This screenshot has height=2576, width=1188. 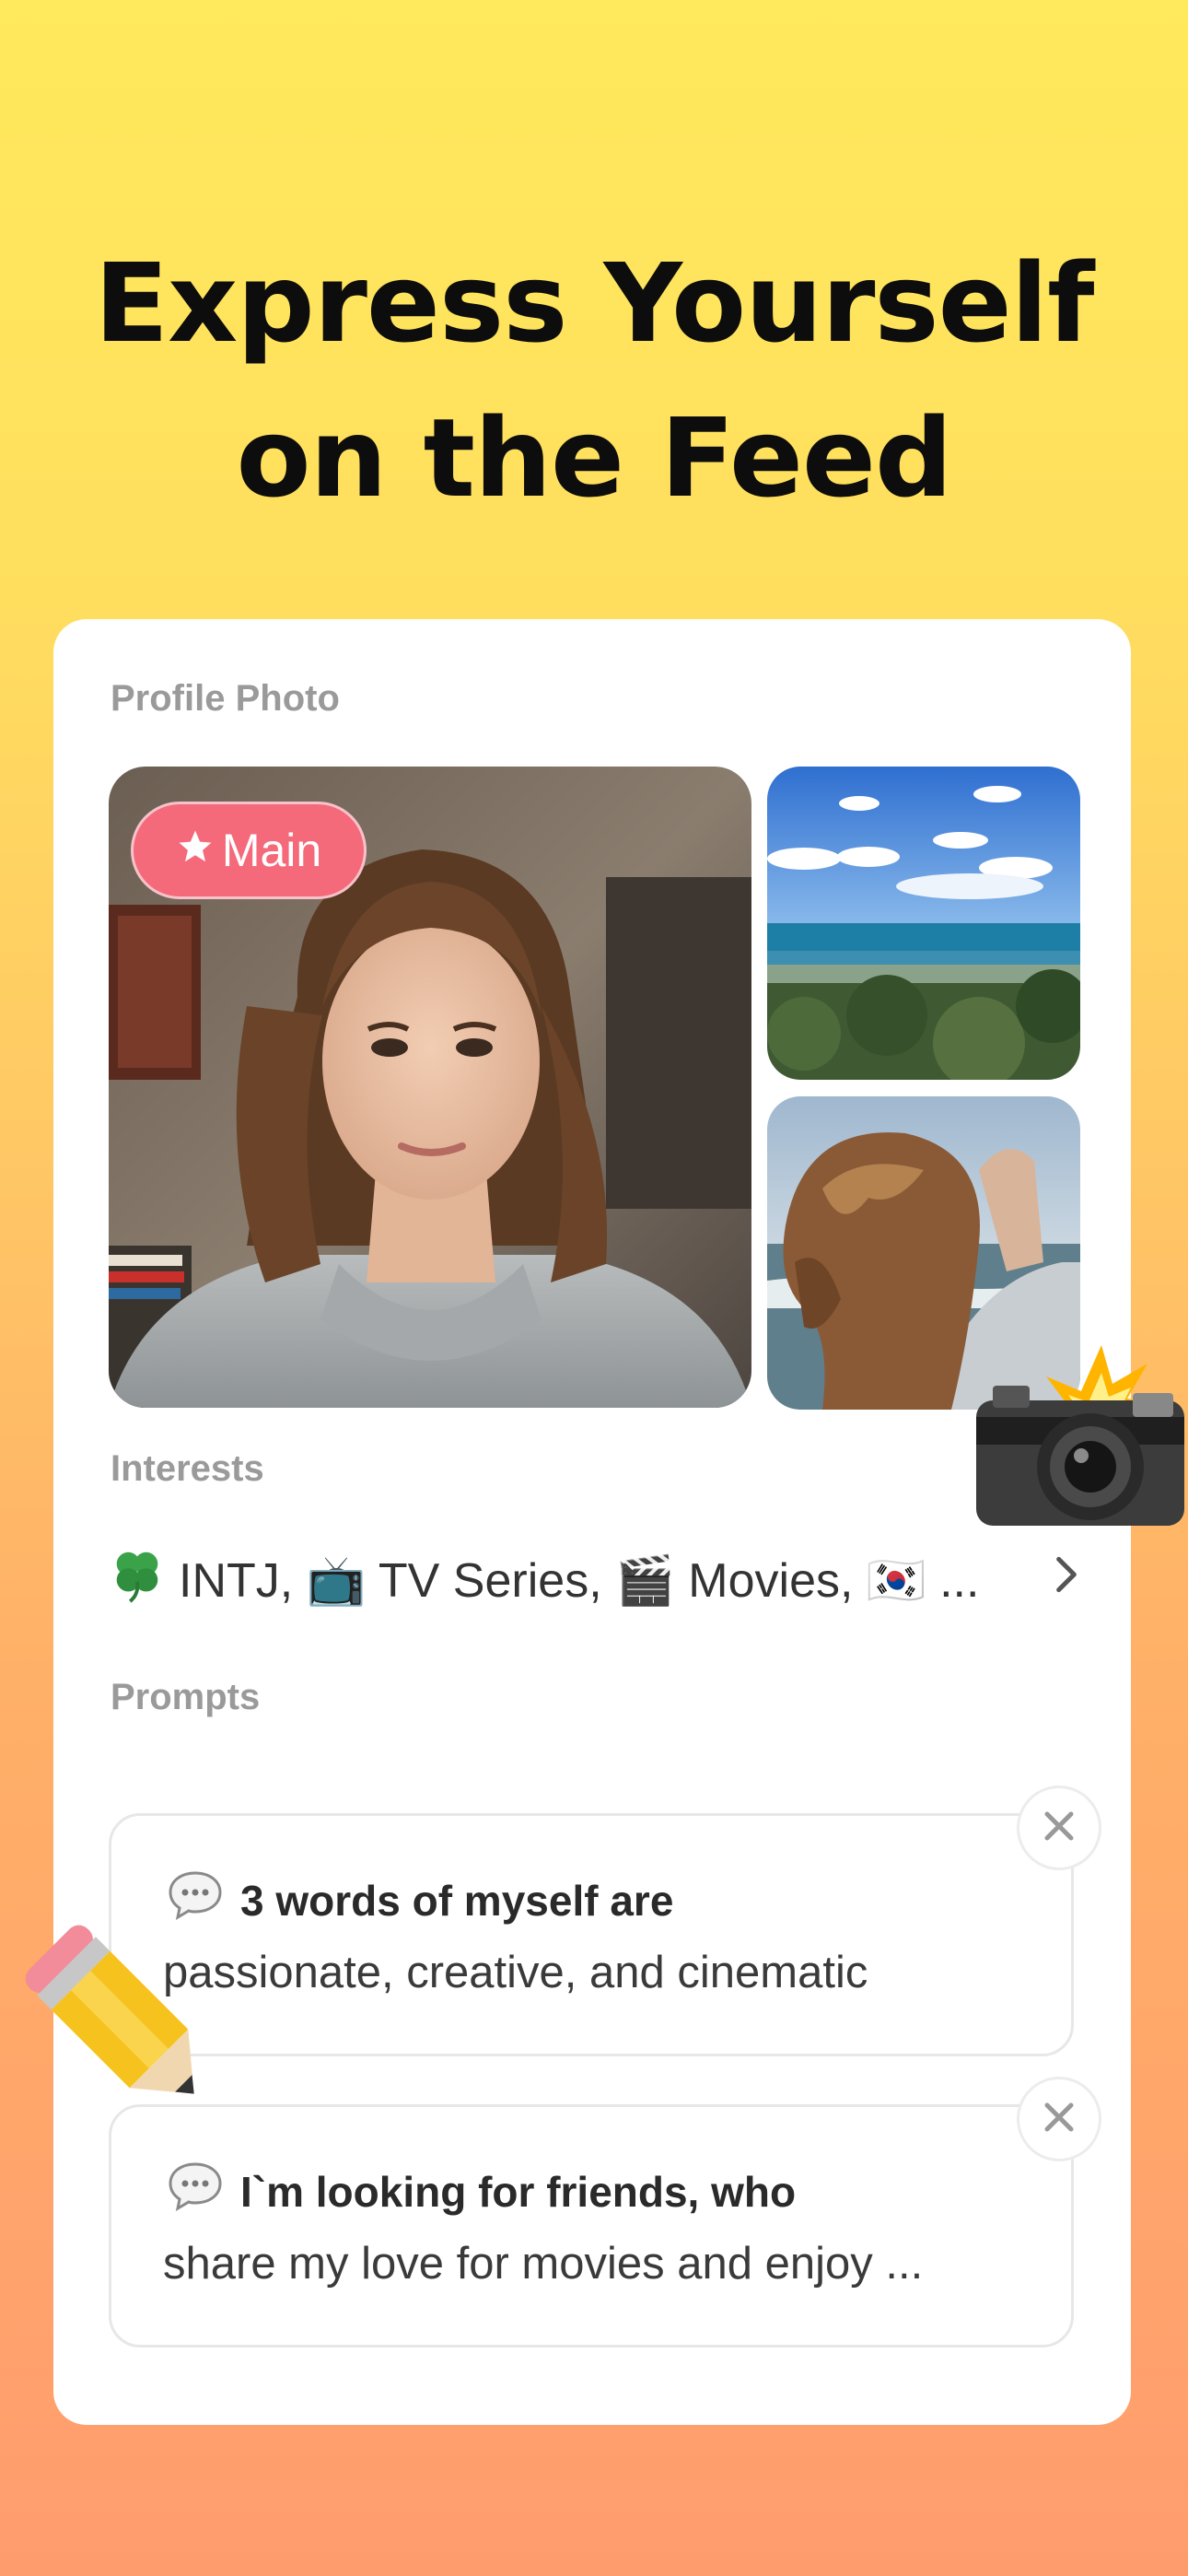 What do you see at coordinates (271, 850) in the screenshot?
I see `main-badge-label: Main` at bounding box center [271, 850].